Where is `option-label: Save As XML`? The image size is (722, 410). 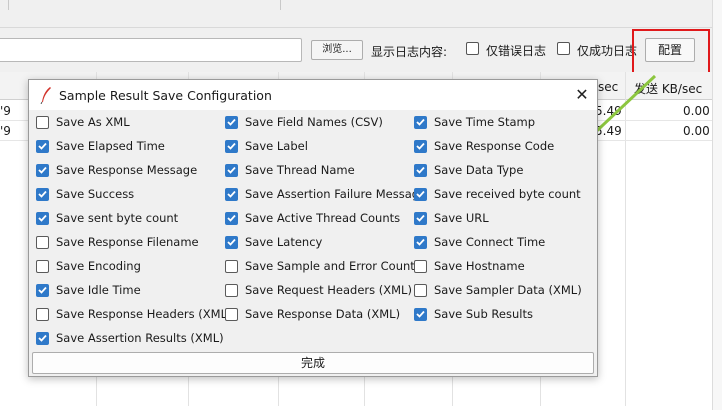
option-label: Save As XML is located at coordinates (93, 122).